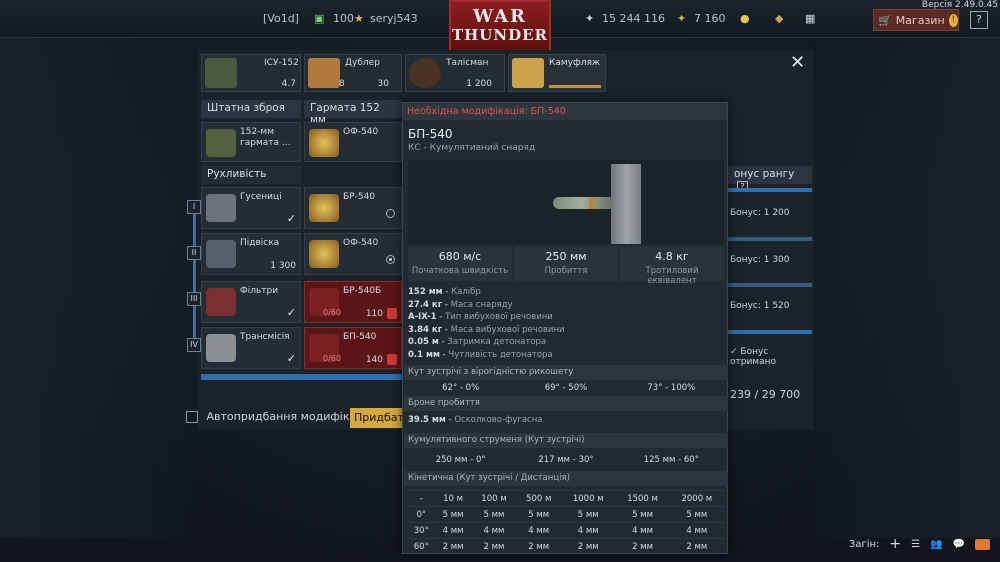 Image resolution: width=1000 pixels, height=562 pixels. What do you see at coordinates (760, 260) in the screenshot?
I see `rank-bonus-2: Бонус: 1 300` at bounding box center [760, 260].